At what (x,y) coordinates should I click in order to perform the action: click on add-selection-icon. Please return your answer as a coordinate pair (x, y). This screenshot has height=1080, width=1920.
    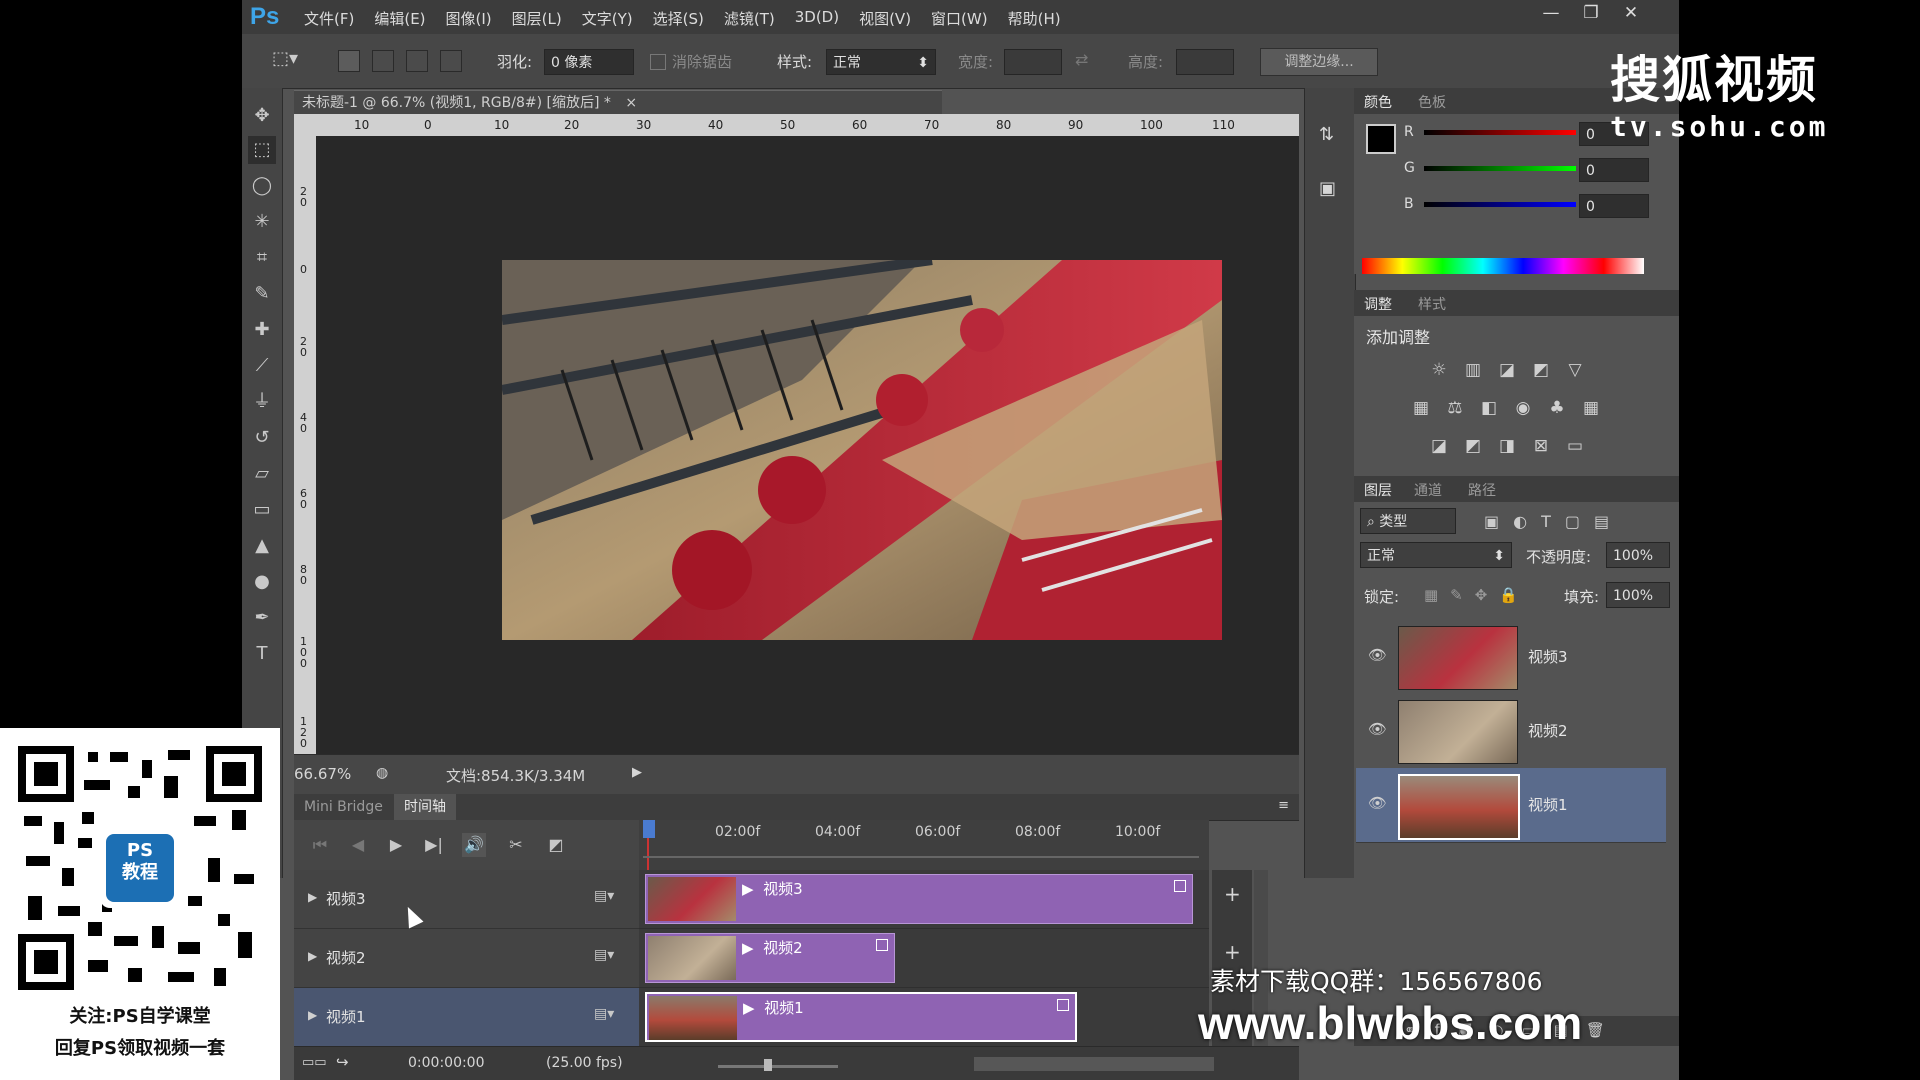
    Looking at the image, I should click on (383, 61).